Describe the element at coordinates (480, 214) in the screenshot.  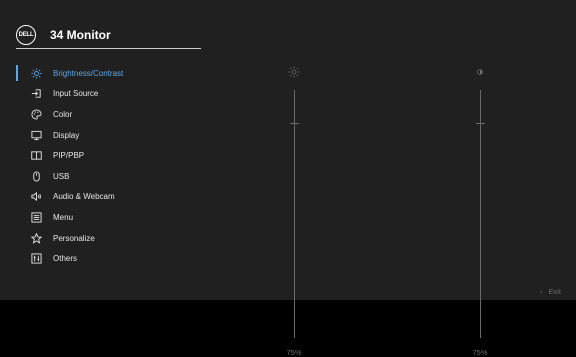
I see `contrast-slider-track` at that location.